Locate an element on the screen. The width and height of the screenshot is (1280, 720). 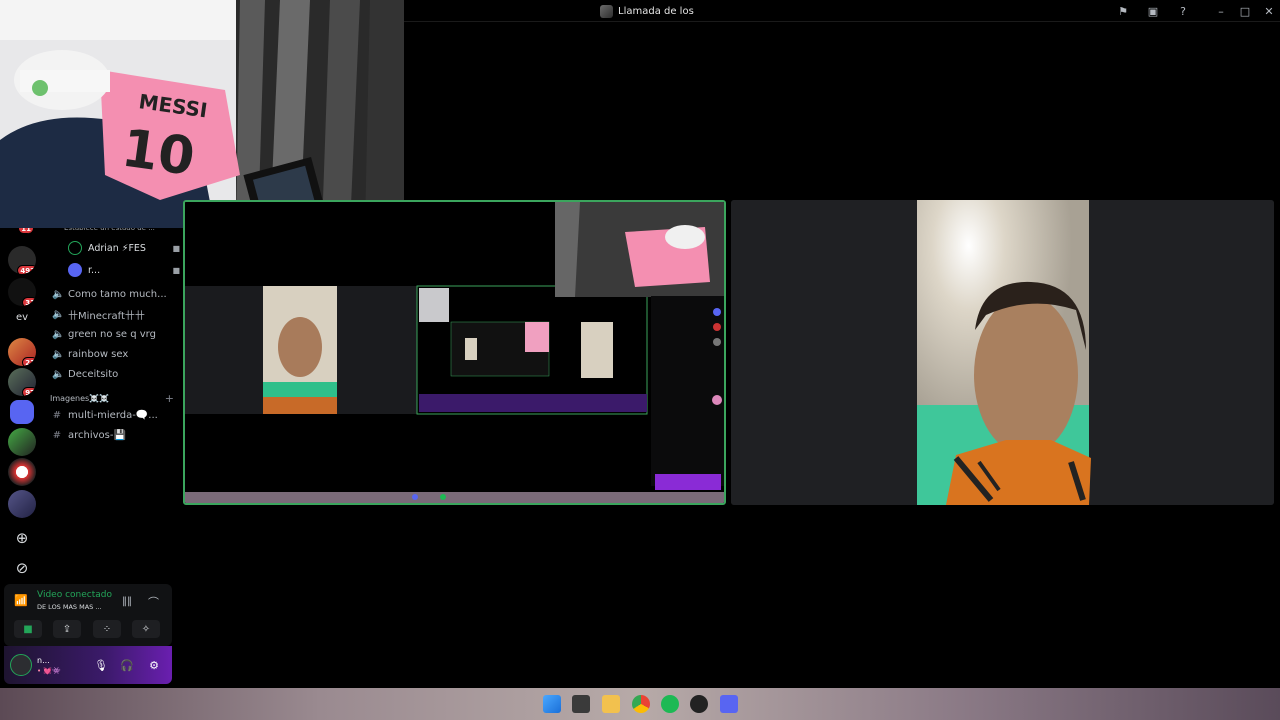
screen-share-button: ⇪ is located at coordinates (67, 629).